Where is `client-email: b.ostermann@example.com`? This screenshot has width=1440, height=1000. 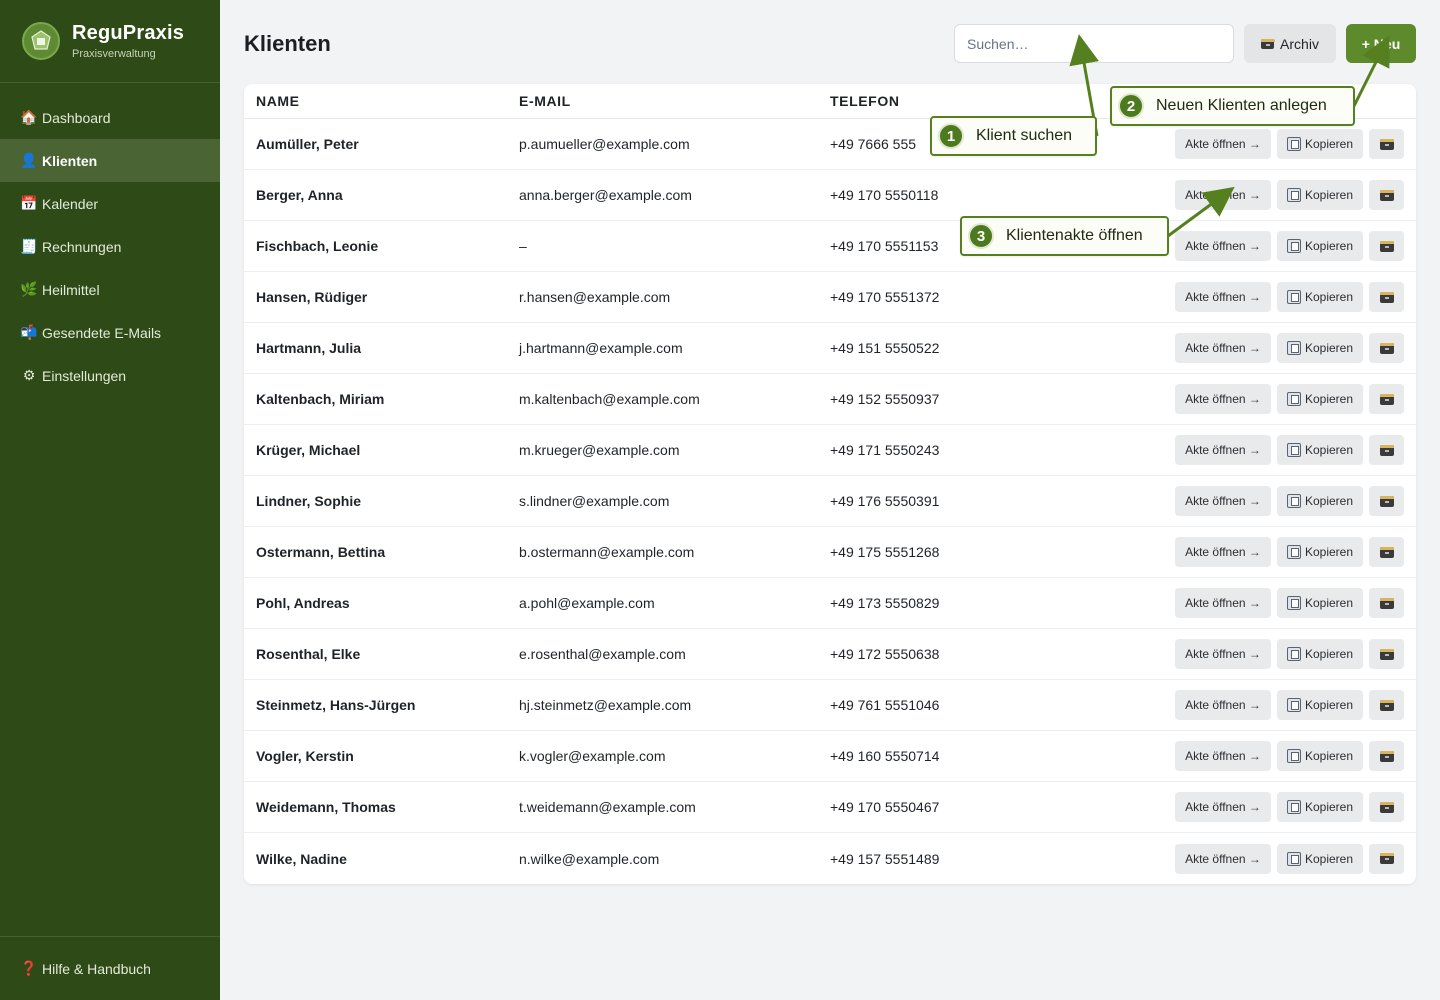 client-email: b.ostermann@example.com is located at coordinates (607, 552).